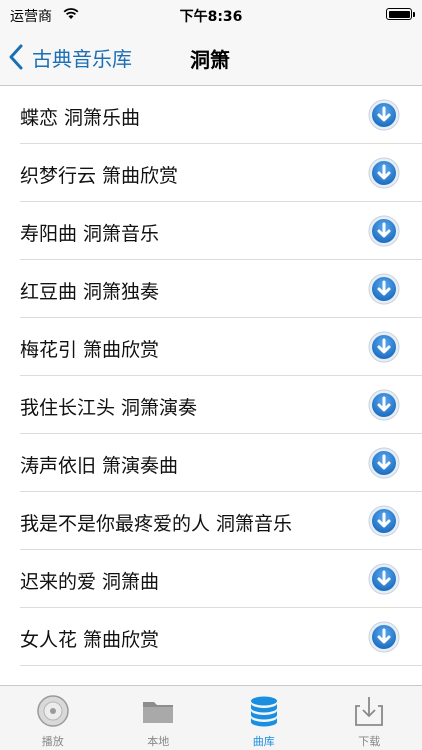 Image resolution: width=422 pixels, height=750 pixels. What do you see at coordinates (369, 711) in the screenshot?
I see `download-tray-icon` at bounding box center [369, 711].